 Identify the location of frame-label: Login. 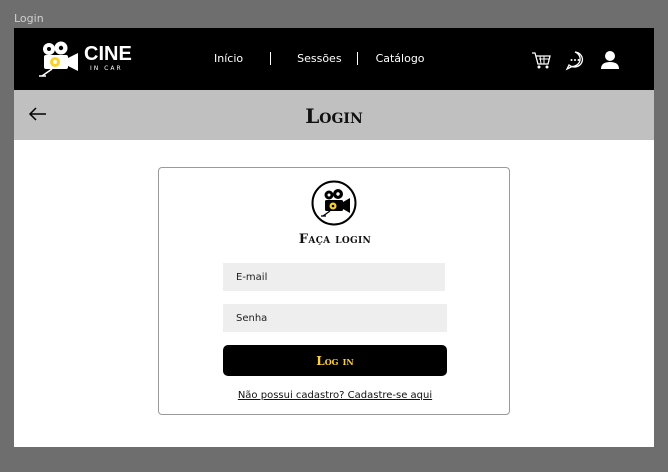
(29, 18).